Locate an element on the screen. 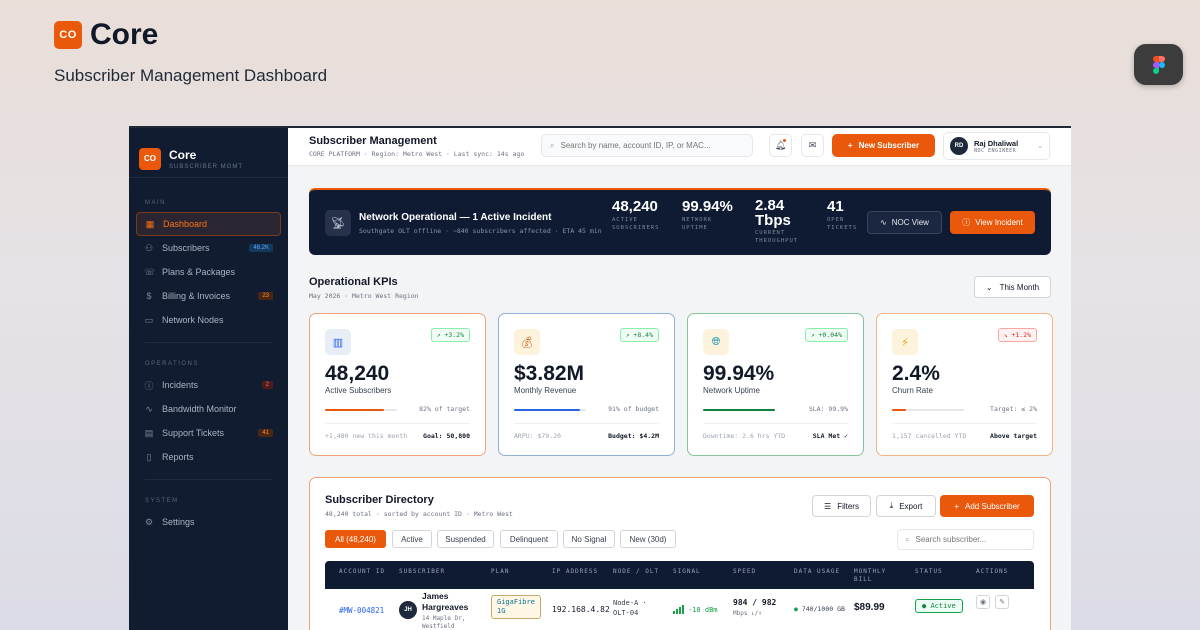 The height and width of the screenshot is (630, 1200). filter-chip-active: Active is located at coordinates (412, 539).